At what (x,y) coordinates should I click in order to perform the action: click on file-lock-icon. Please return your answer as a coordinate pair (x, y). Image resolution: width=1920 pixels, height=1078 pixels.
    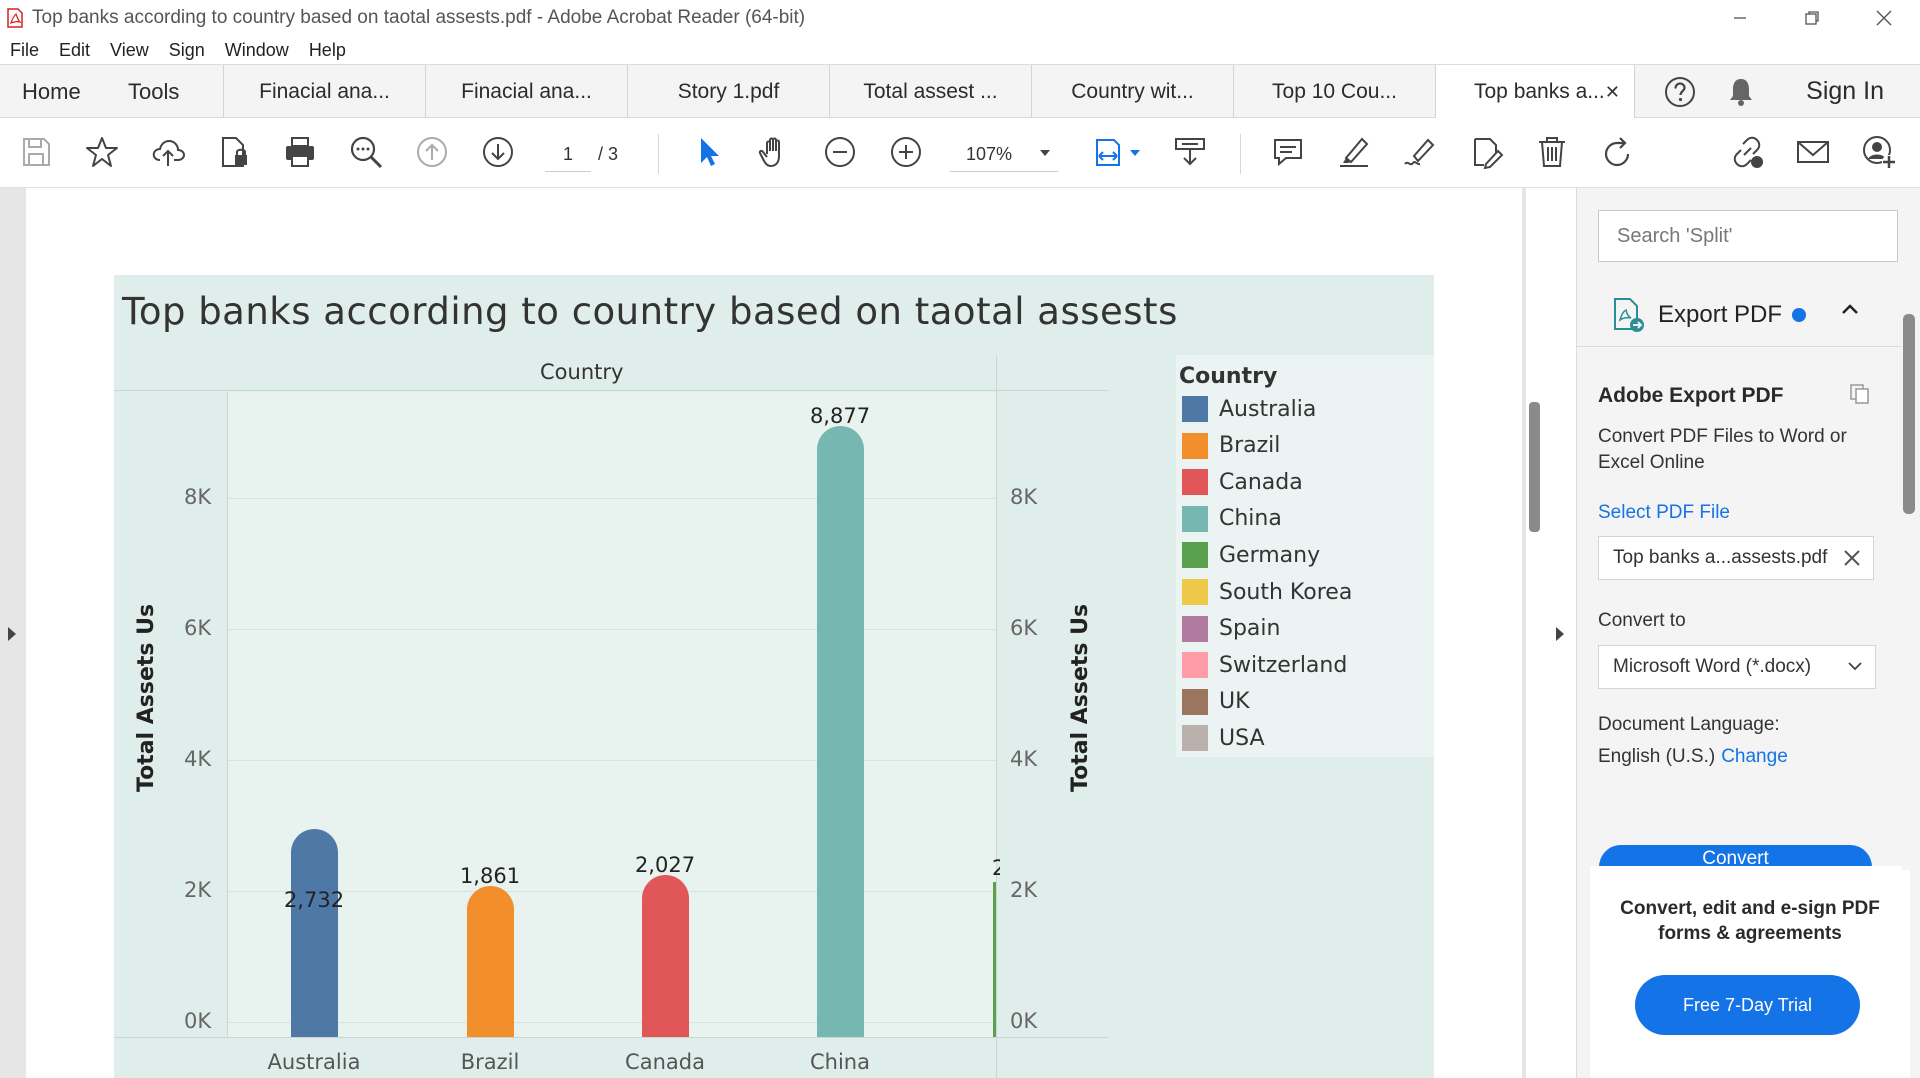
    Looking at the image, I should click on (234, 152).